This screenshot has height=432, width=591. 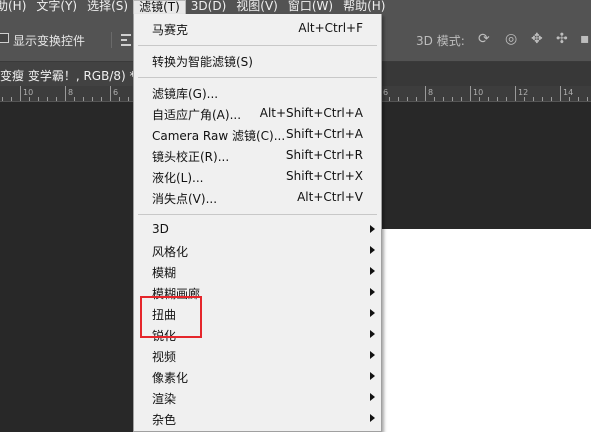 What do you see at coordinates (208, 7) in the screenshot?
I see `menu-3d: 3D(D)` at bounding box center [208, 7].